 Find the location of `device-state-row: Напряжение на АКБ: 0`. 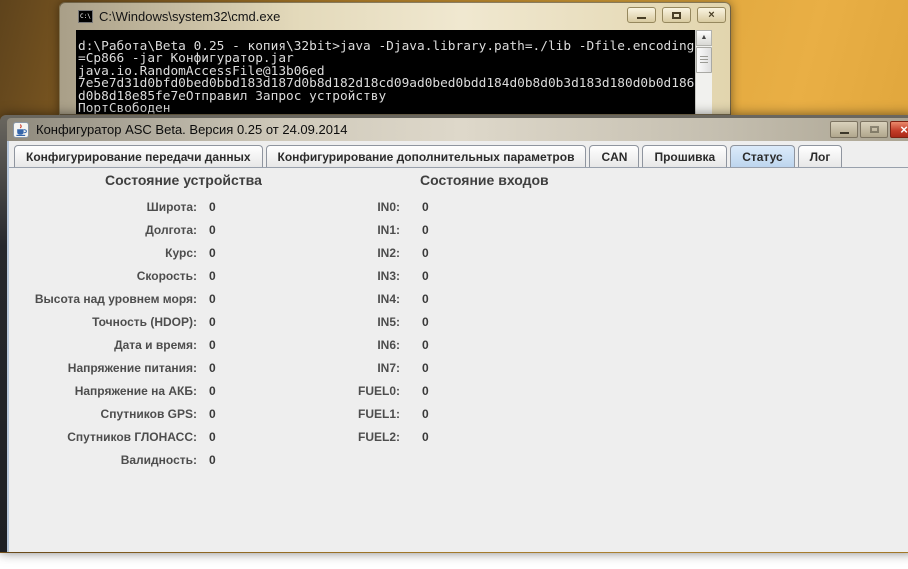

device-state-row: Напряжение на АКБ: 0 is located at coordinates (122, 390).